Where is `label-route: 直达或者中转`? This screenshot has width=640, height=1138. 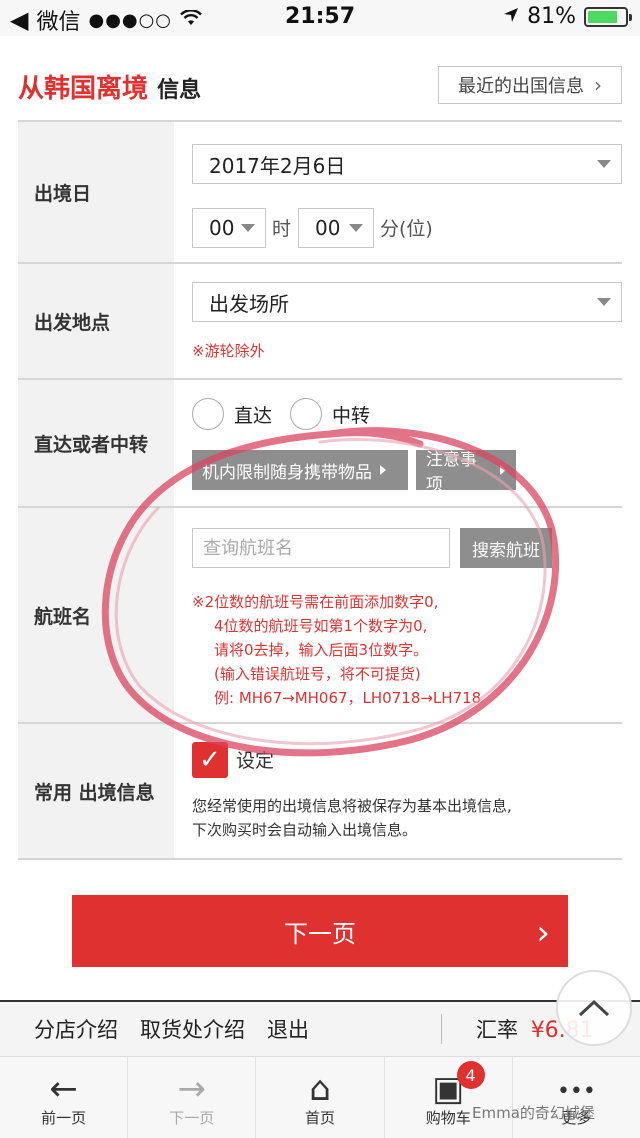
label-route: 直达或者中转 is located at coordinates (96, 443).